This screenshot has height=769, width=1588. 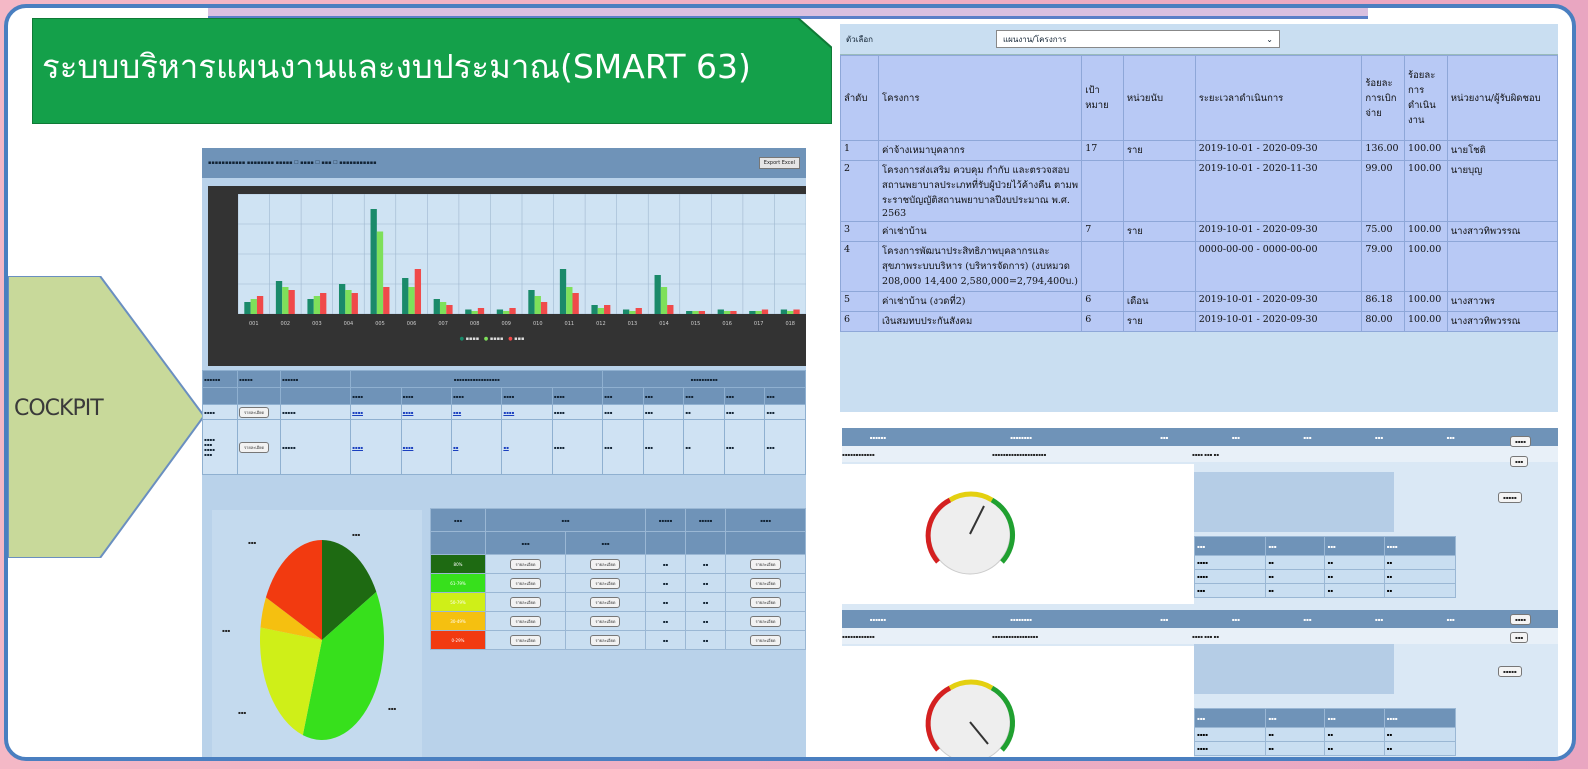 I want to click on column-header: ร้อยละการเบิกจ่าย, so click(x=1383, y=98).